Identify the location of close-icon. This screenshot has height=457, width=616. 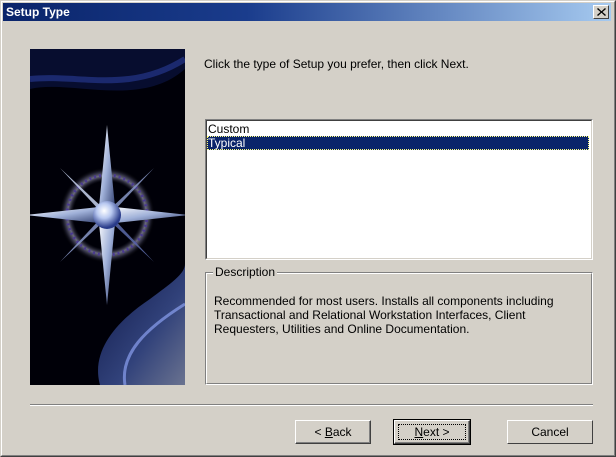
(601, 12).